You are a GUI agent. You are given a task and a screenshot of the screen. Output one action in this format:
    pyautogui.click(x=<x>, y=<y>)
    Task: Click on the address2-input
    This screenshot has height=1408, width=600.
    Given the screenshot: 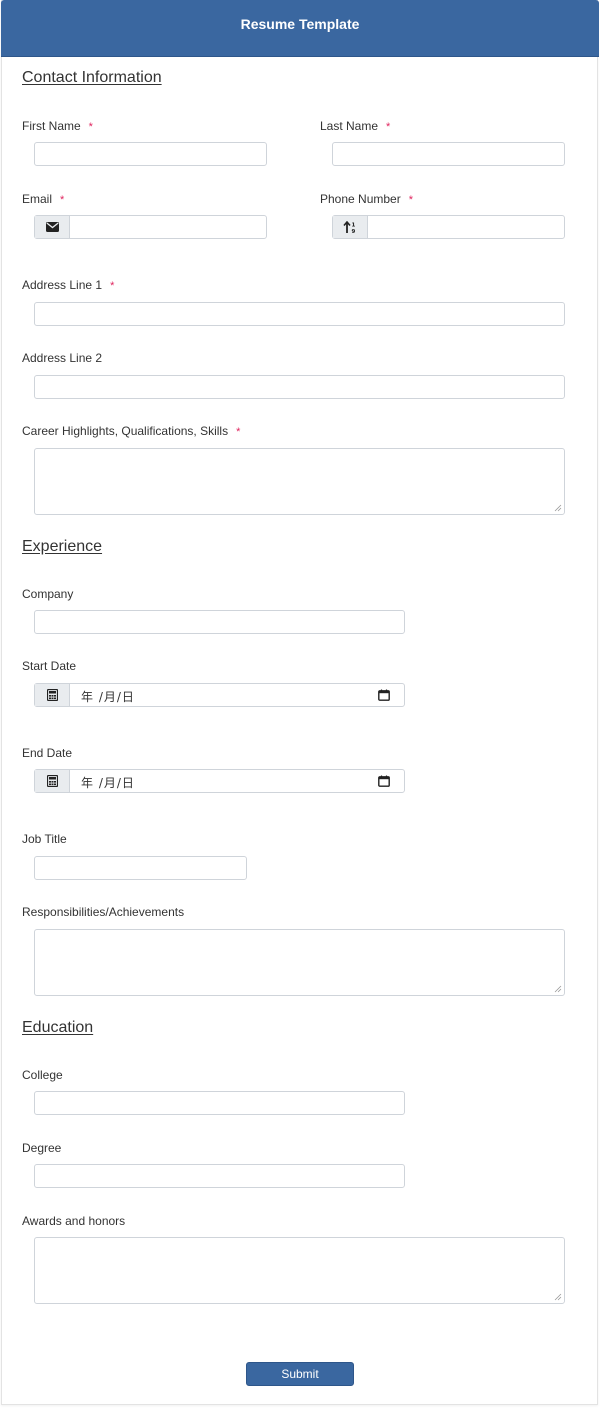 What is the action you would take?
    pyautogui.click(x=299, y=387)
    